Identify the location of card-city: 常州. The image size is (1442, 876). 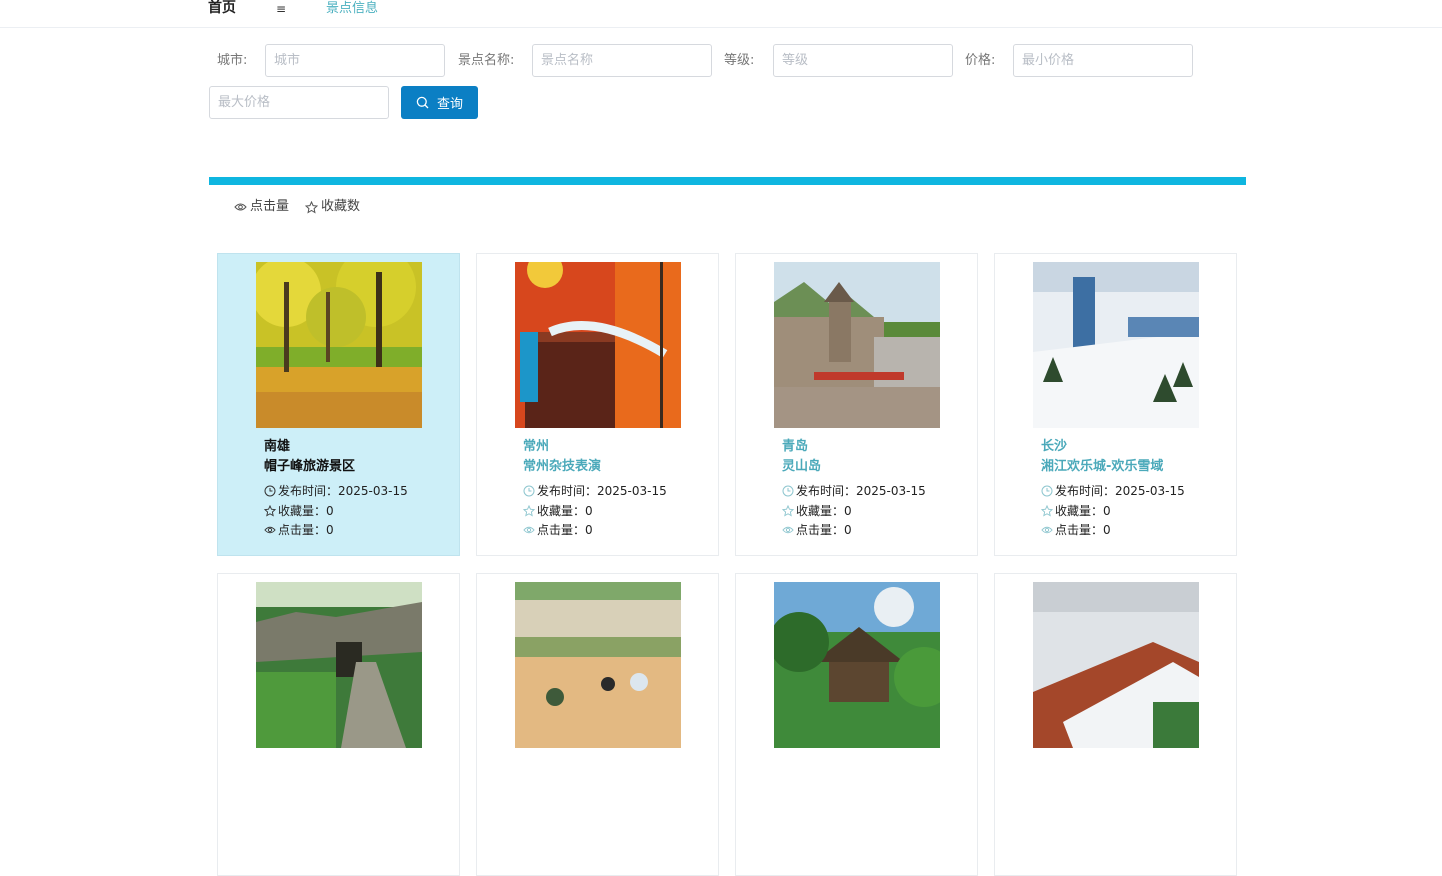
(536, 446).